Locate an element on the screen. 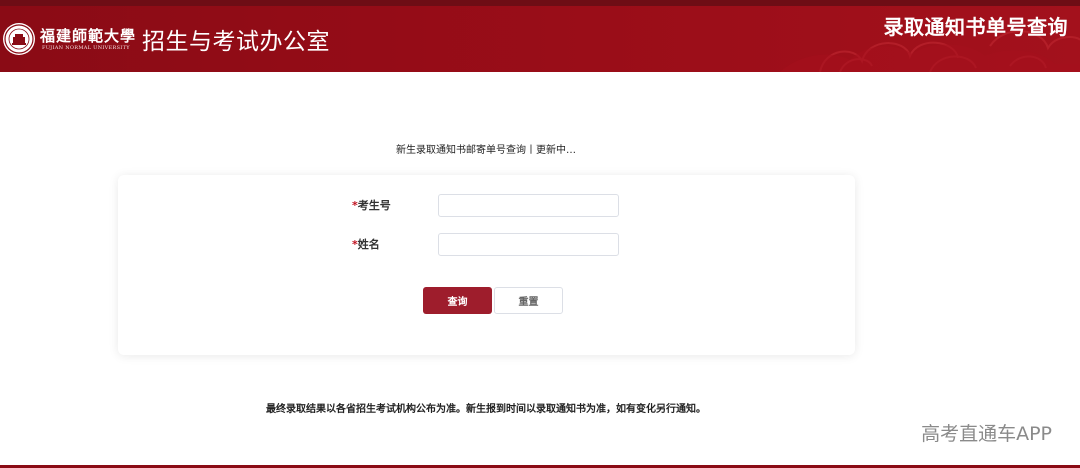 This screenshot has height=468, width=1080. school-name-en: FUJIAN NORMAL UNIVERSITY is located at coordinates (86, 48).